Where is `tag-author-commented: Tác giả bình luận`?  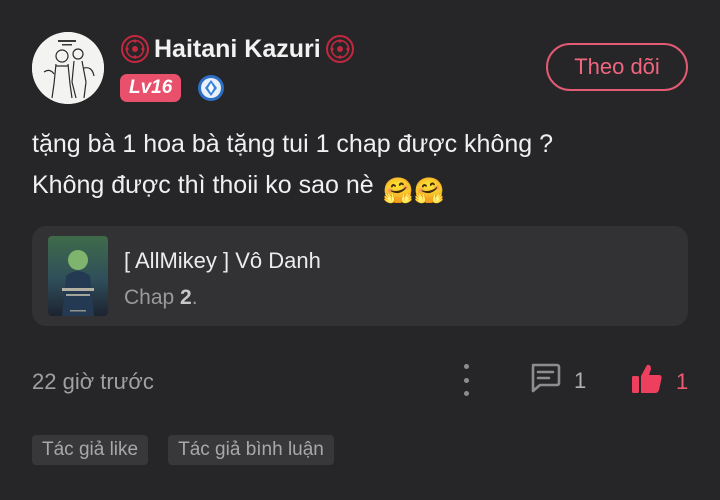 tag-author-commented: Tác giả bình luận is located at coordinates (251, 450).